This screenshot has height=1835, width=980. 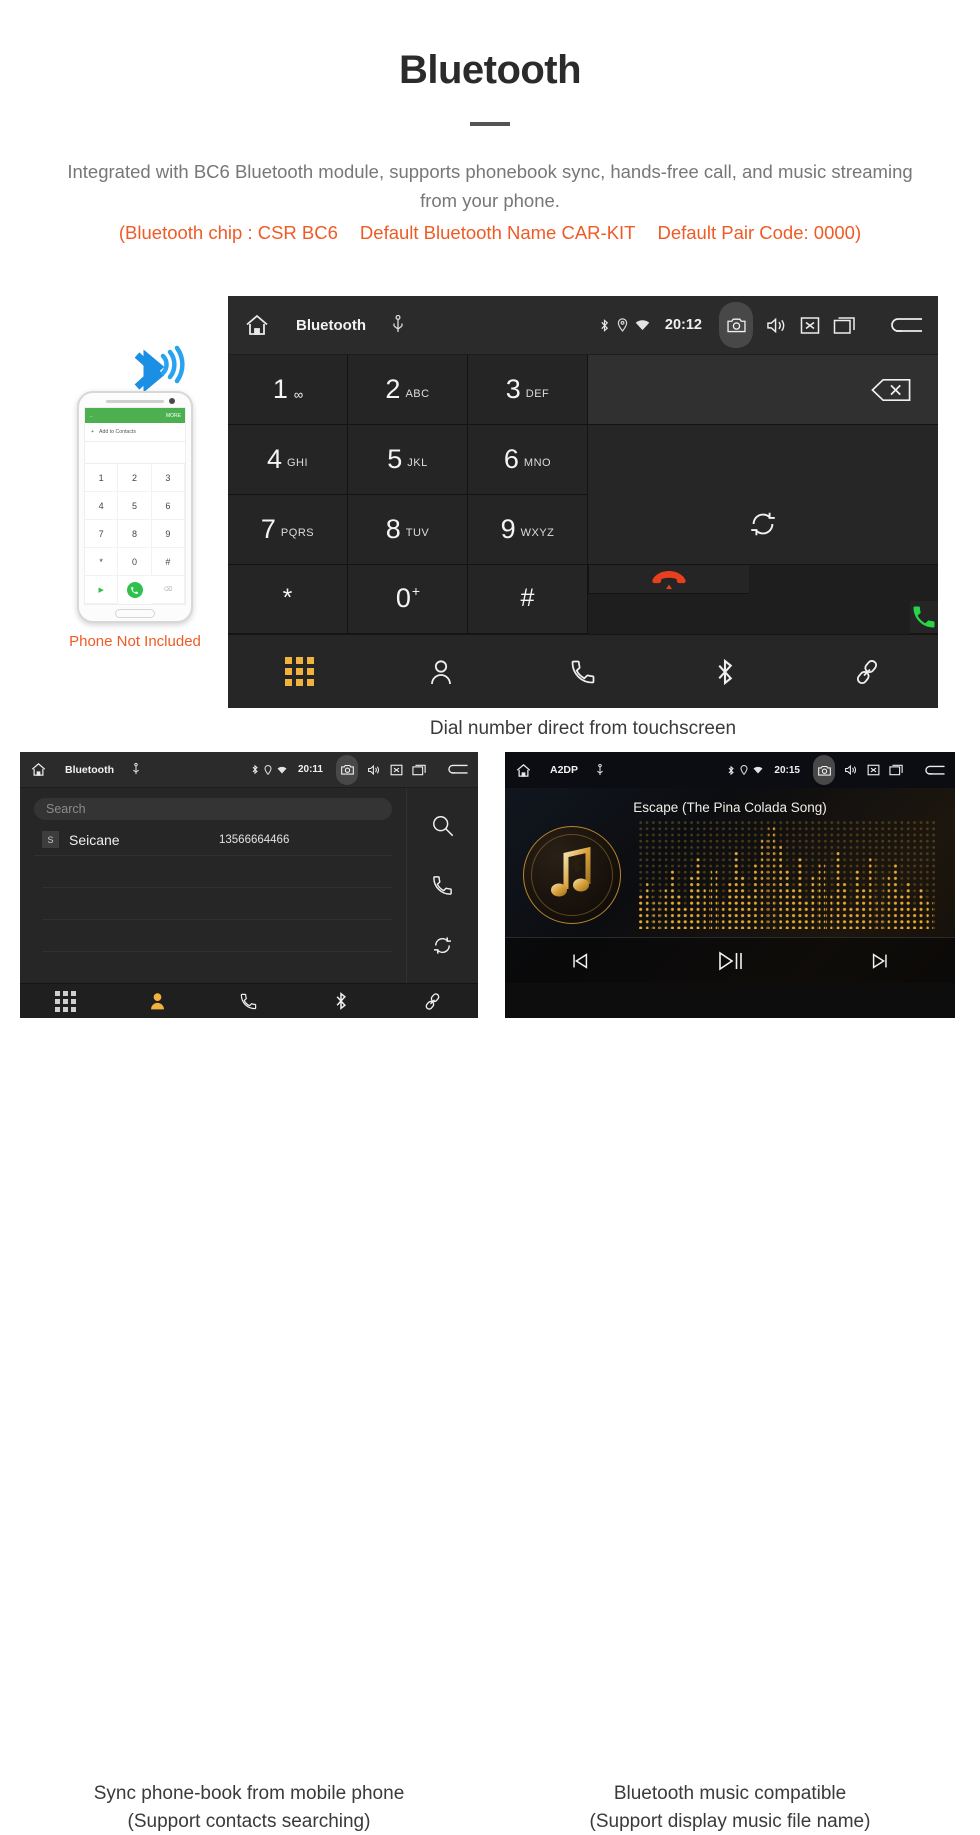 I want to click on key-star: *, so click(x=288, y=599).